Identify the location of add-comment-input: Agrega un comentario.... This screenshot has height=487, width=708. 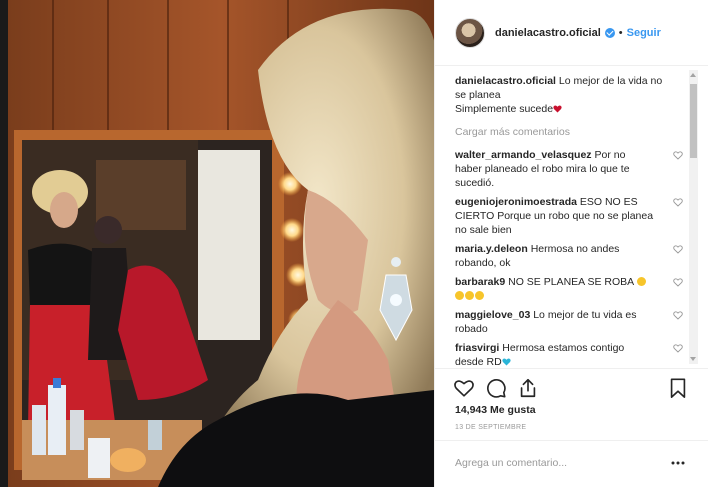
(511, 463).